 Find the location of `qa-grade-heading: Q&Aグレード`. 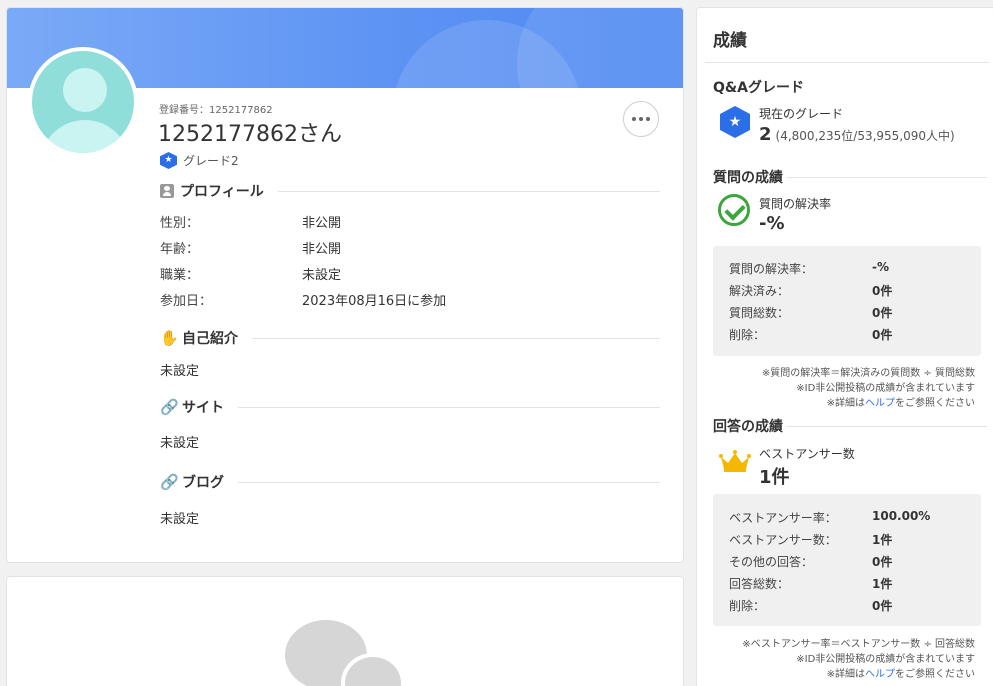

qa-grade-heading: Q&Aグレード is located at coordinates (758, 88).